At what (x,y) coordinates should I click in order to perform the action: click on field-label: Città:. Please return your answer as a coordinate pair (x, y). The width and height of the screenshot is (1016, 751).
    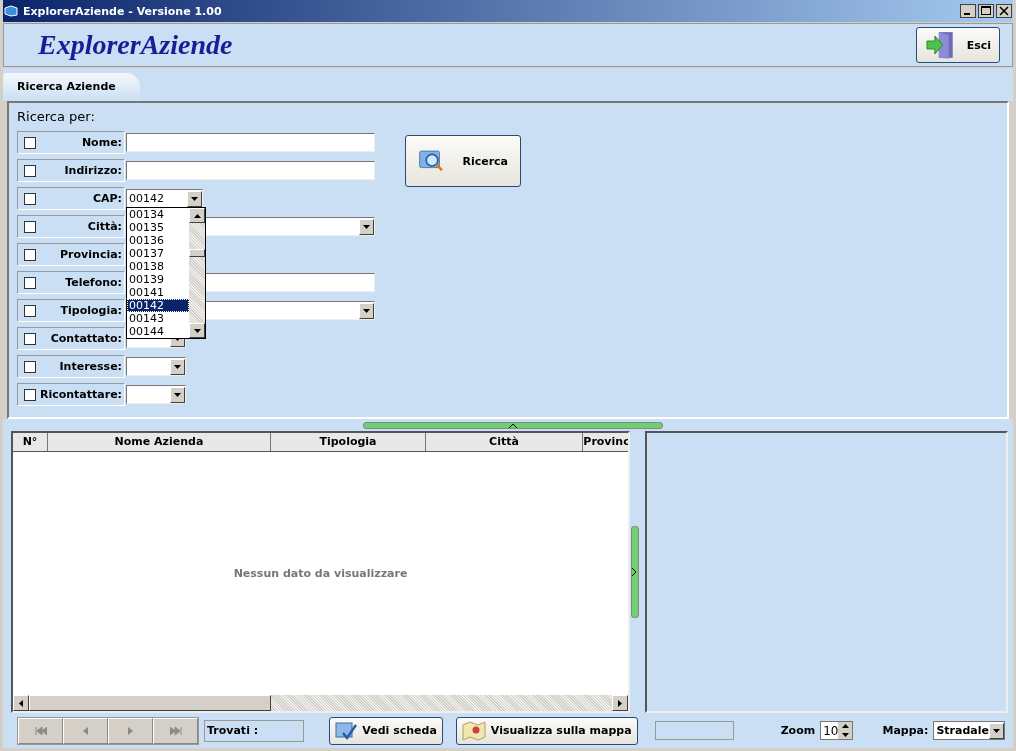
    Looking at the image, I should click on (104, 226).